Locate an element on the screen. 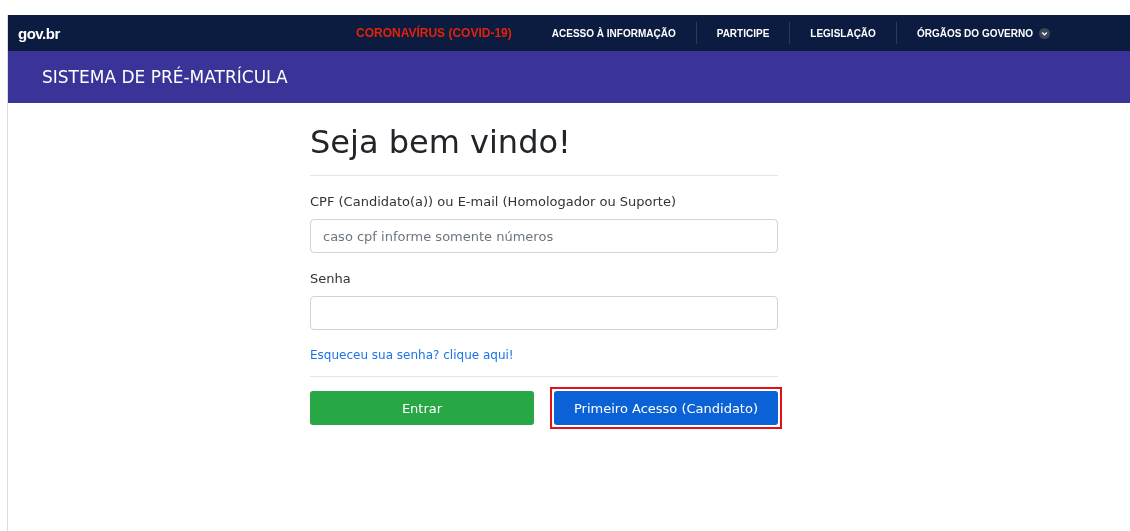  nav-link: ACESSO À INFORMAÇÃO is located at coordinates (613, 33).